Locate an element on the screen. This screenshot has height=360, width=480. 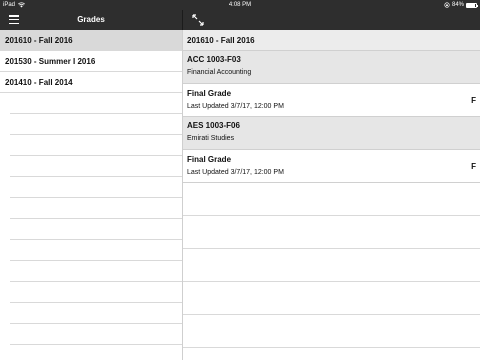
course-code: ACC 1003-F03 is located at coordinates (214, 59).